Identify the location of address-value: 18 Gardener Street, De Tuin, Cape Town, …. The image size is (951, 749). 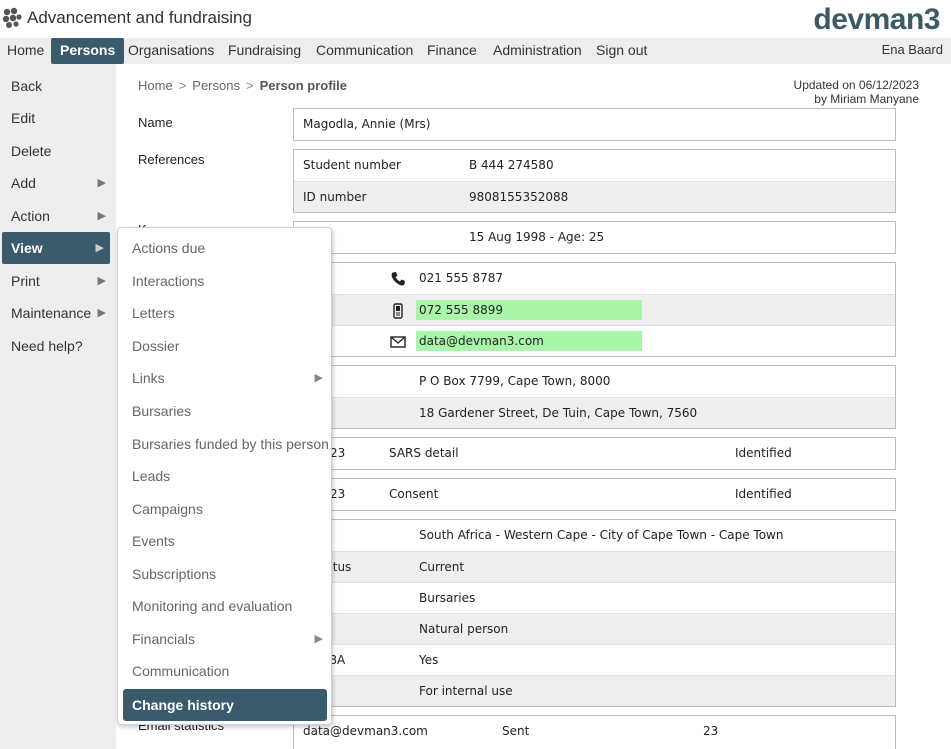
(558, 413).